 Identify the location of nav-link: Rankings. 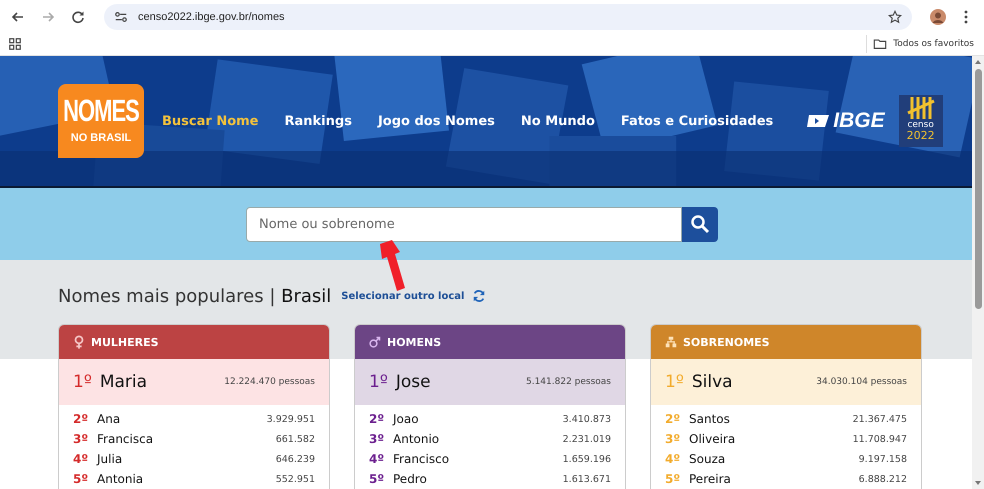
(318, 121).